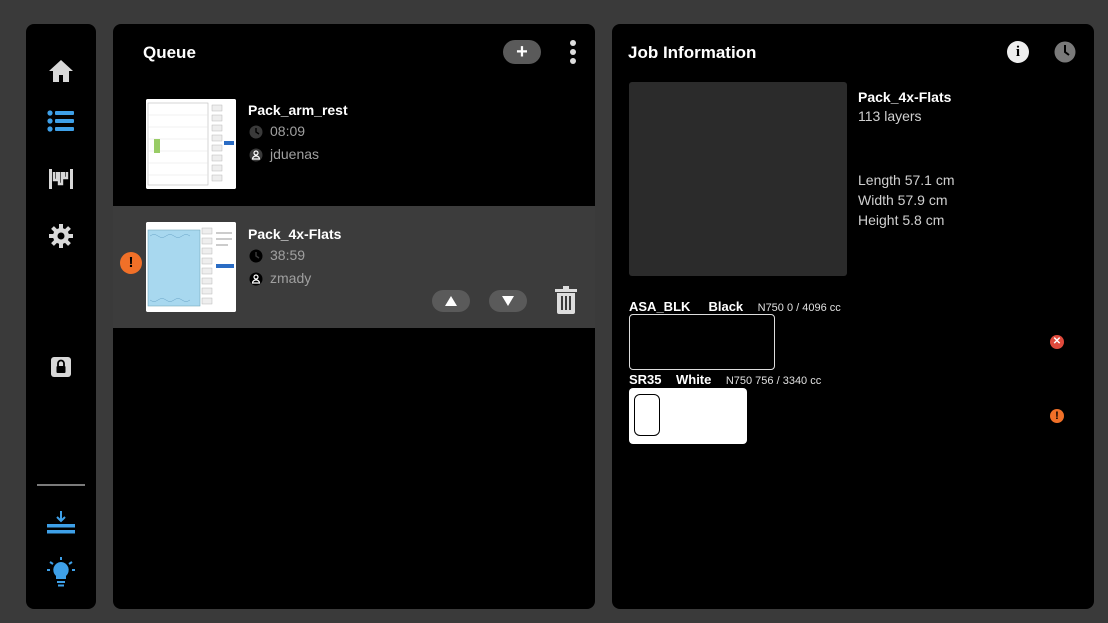 The height and width of the screenshot is (623, 1108). I want to click on material-color: White, so click(693, 379).